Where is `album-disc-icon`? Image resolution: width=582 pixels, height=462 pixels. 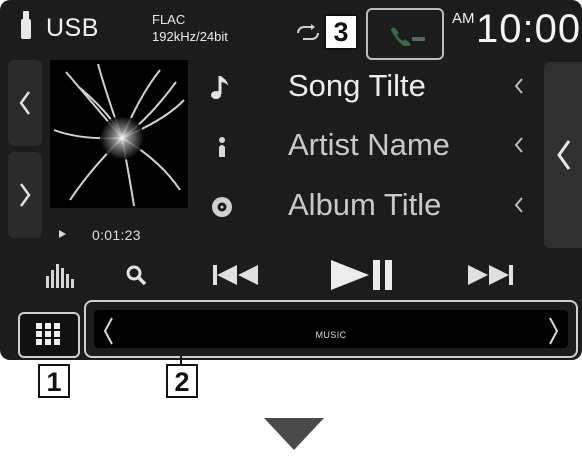 album-disc-icon is located at coordinates (222, 207).